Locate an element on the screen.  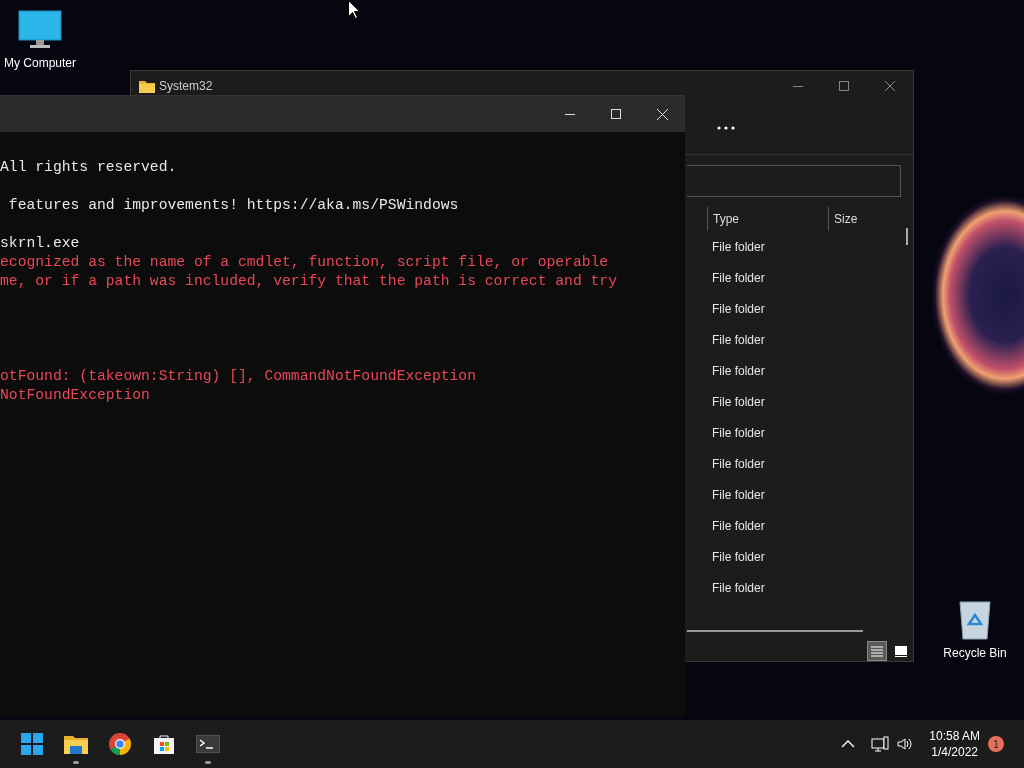
window-title: System32 is located at coordinates (186, 86).